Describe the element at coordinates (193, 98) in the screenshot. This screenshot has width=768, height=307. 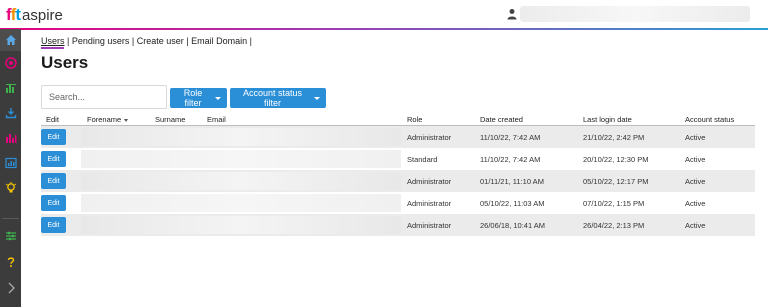
I see `role-filter-label: Role filter` at that location.